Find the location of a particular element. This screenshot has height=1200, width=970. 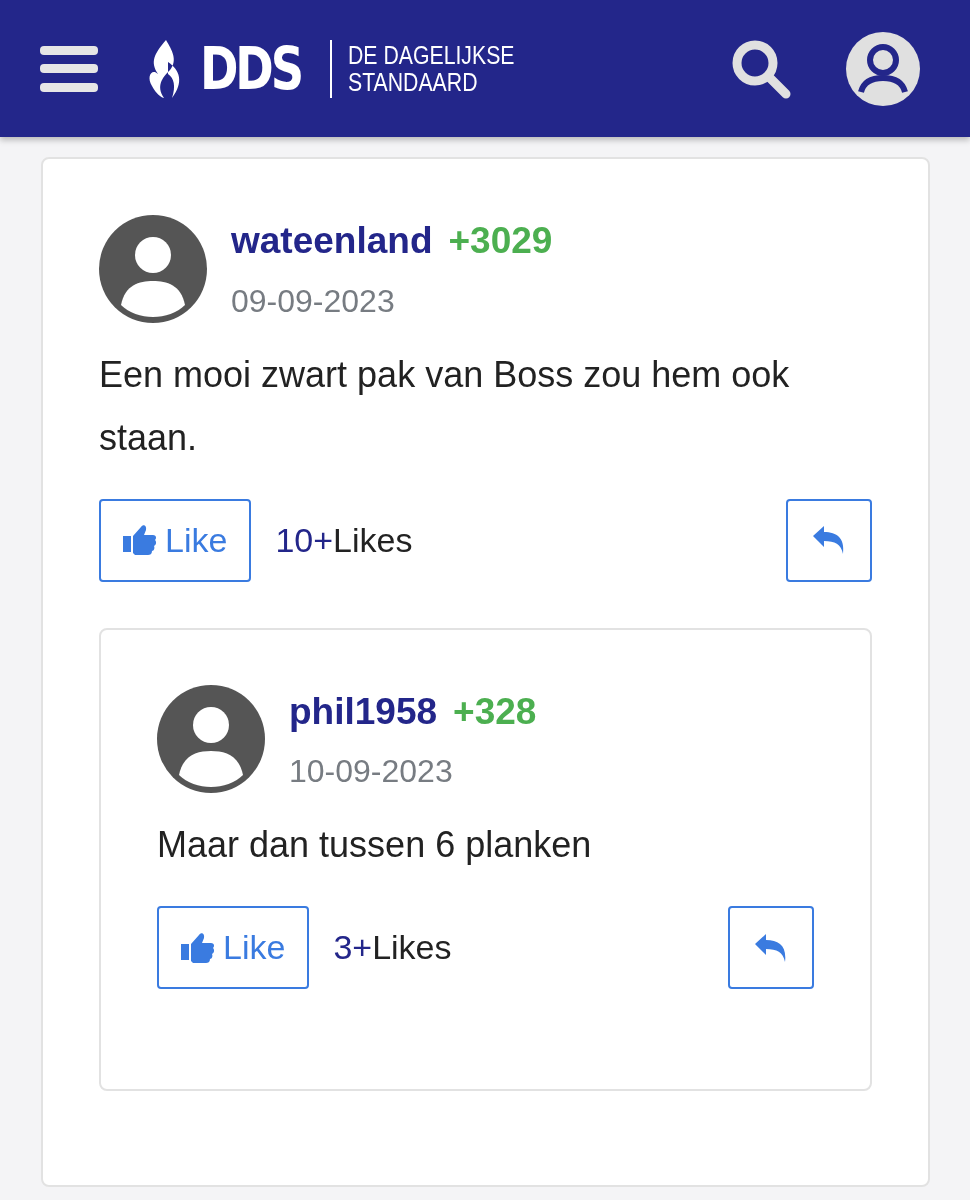

comment-date: 10-09-2023 is located at coordinates (371, 771).